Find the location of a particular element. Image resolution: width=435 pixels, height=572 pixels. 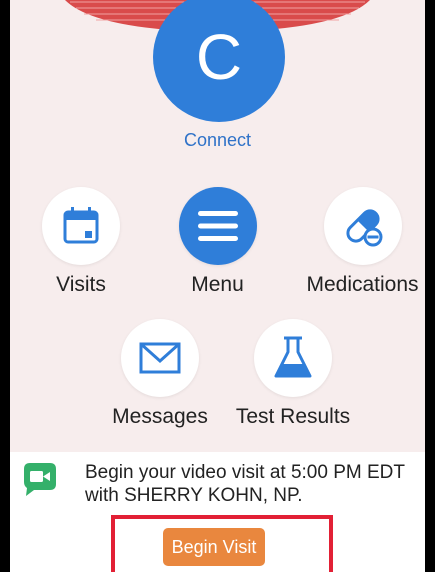

medications-button is located at coordinates (362, 226).